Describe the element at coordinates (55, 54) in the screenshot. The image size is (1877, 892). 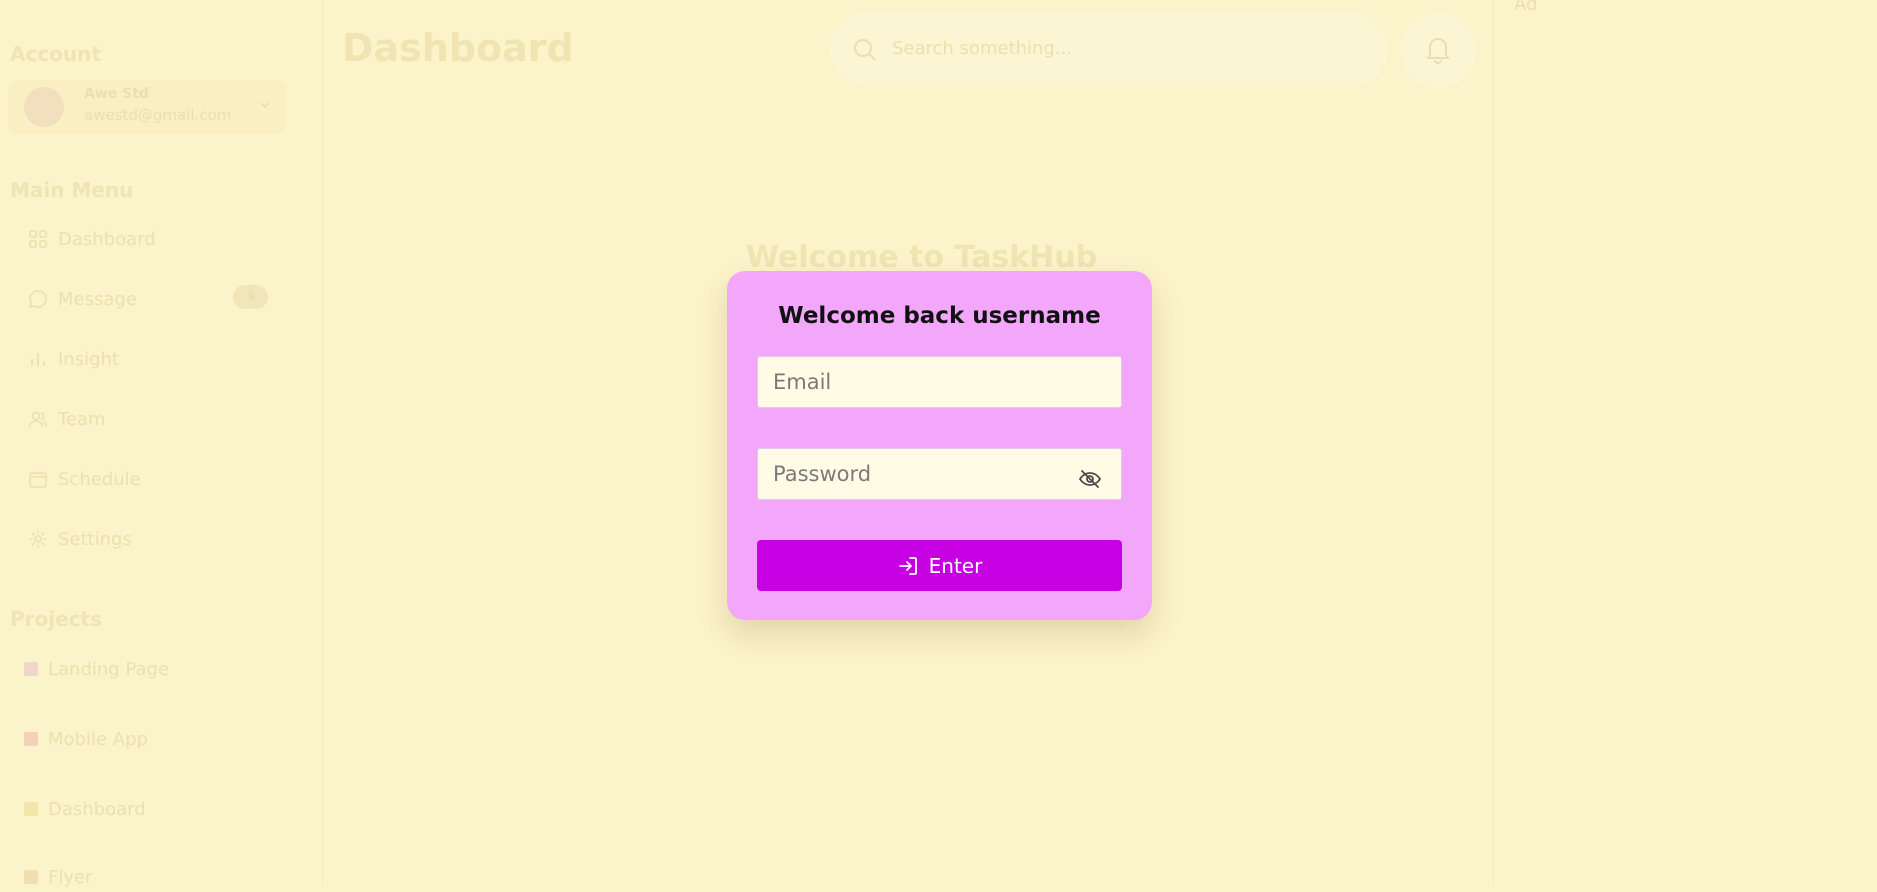
I see `account-section-title: Account` at that location.